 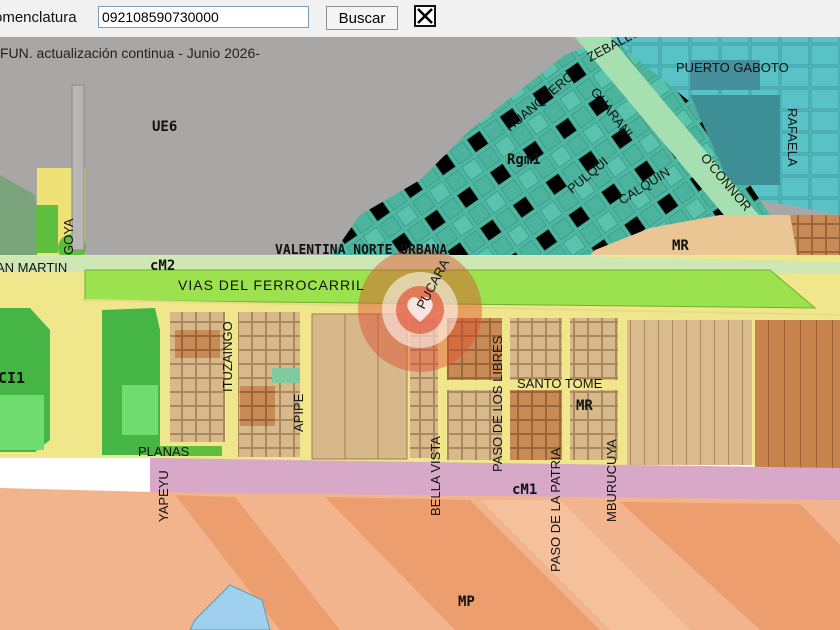 What do you see at coordinates (611, 480) in the screenshot?
I see `street-mburucuya: MBURUCUYA` at bounding box center [611, 480].